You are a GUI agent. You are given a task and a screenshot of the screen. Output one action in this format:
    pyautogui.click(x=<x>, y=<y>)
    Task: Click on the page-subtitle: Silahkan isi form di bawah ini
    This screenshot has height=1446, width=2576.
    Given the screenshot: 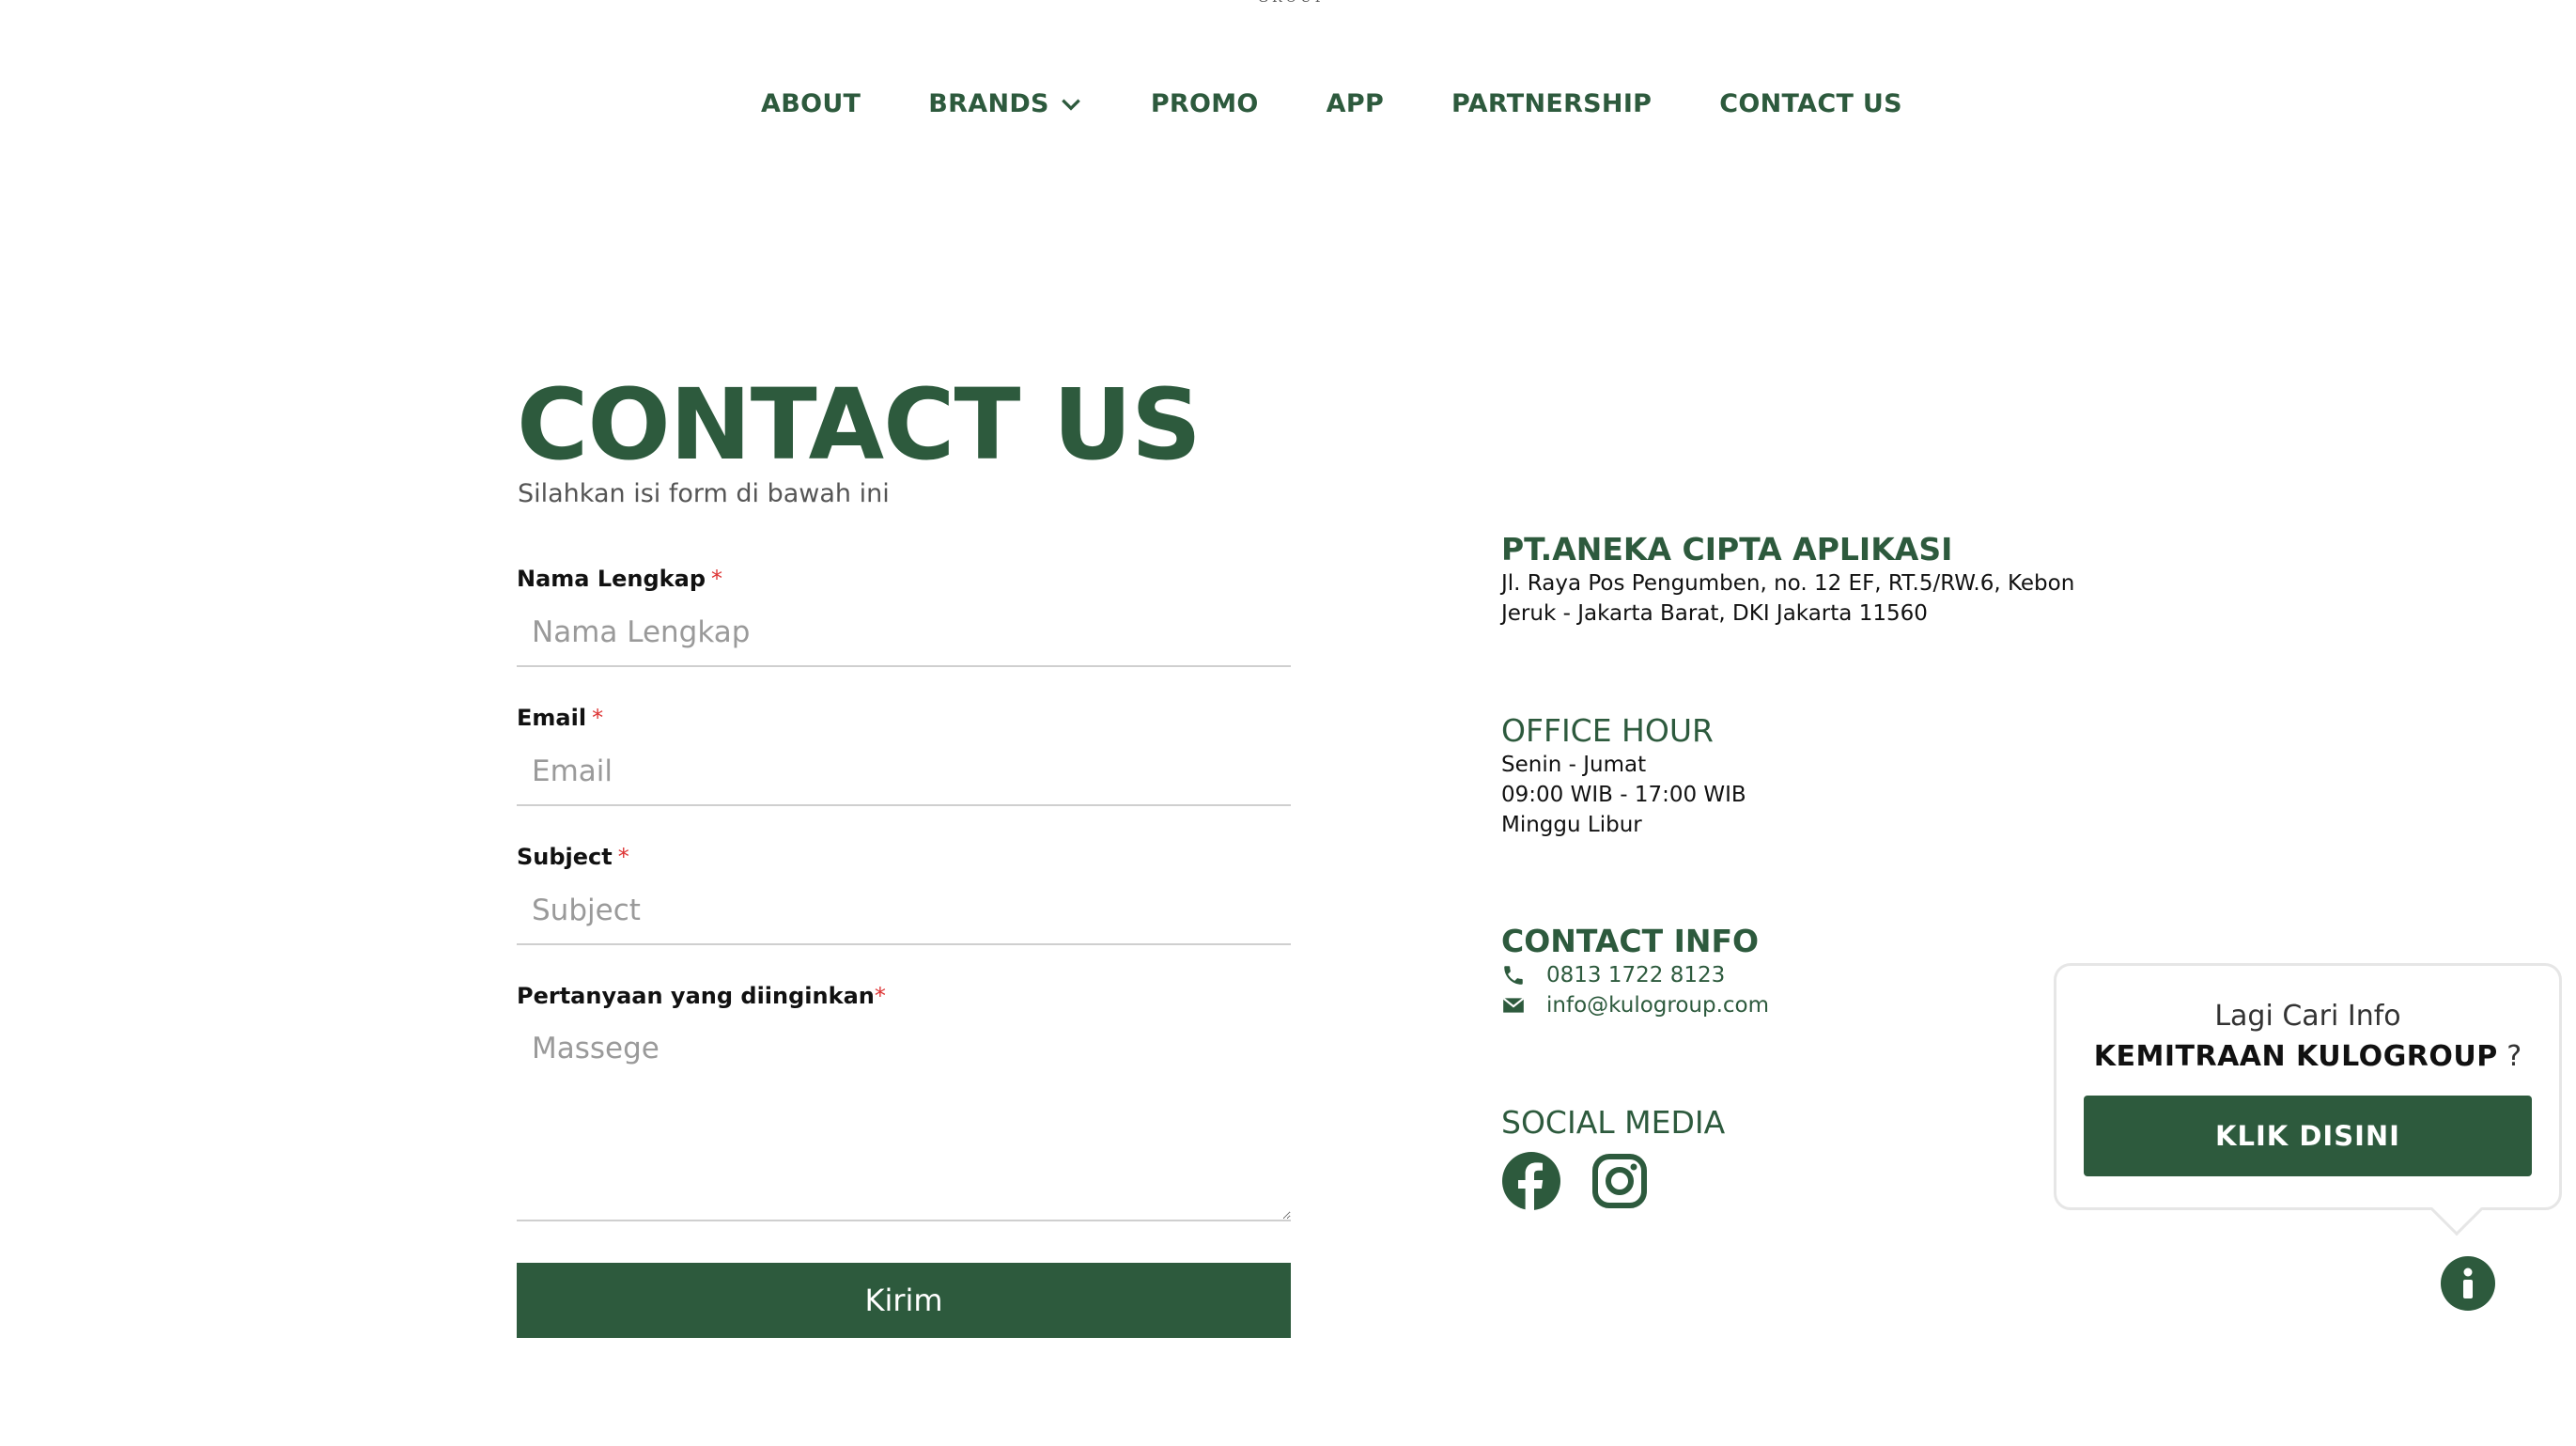 What is the action you would take?
    pyautogui.click(x=704, y=493)
    